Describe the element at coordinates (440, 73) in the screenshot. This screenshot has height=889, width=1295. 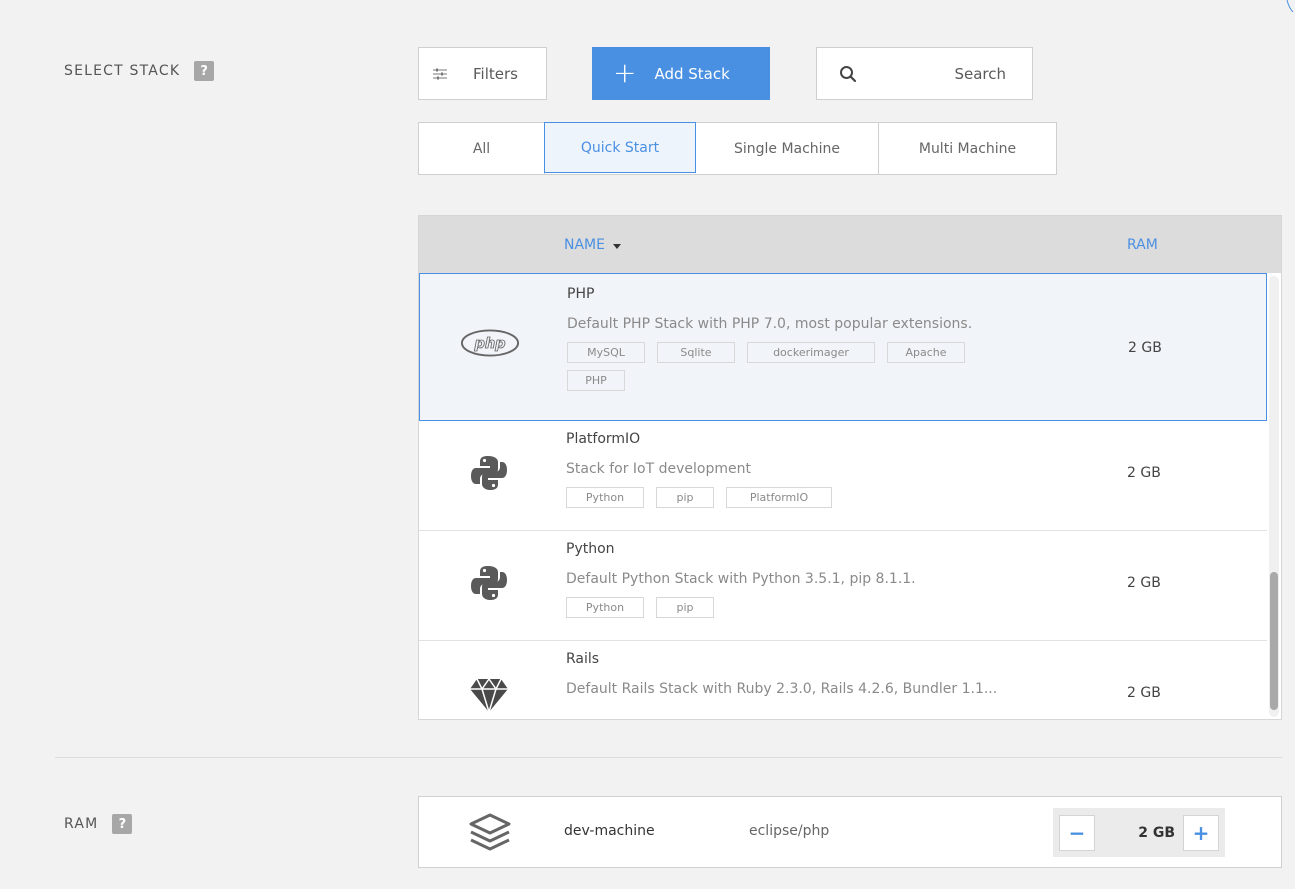
I see `filters-icon` at that location.